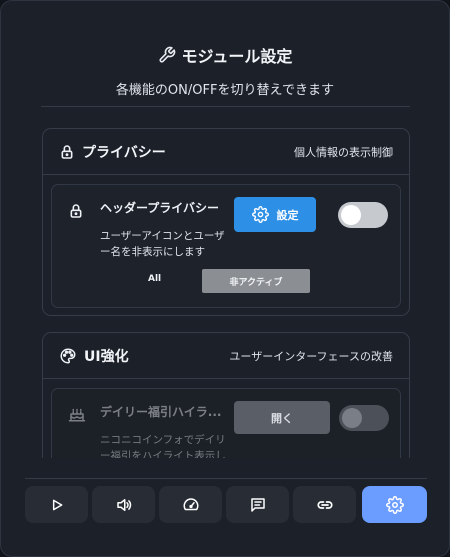 This screenshot has height=557, width=450. I want to click on volume-icon, so click(124, 505).